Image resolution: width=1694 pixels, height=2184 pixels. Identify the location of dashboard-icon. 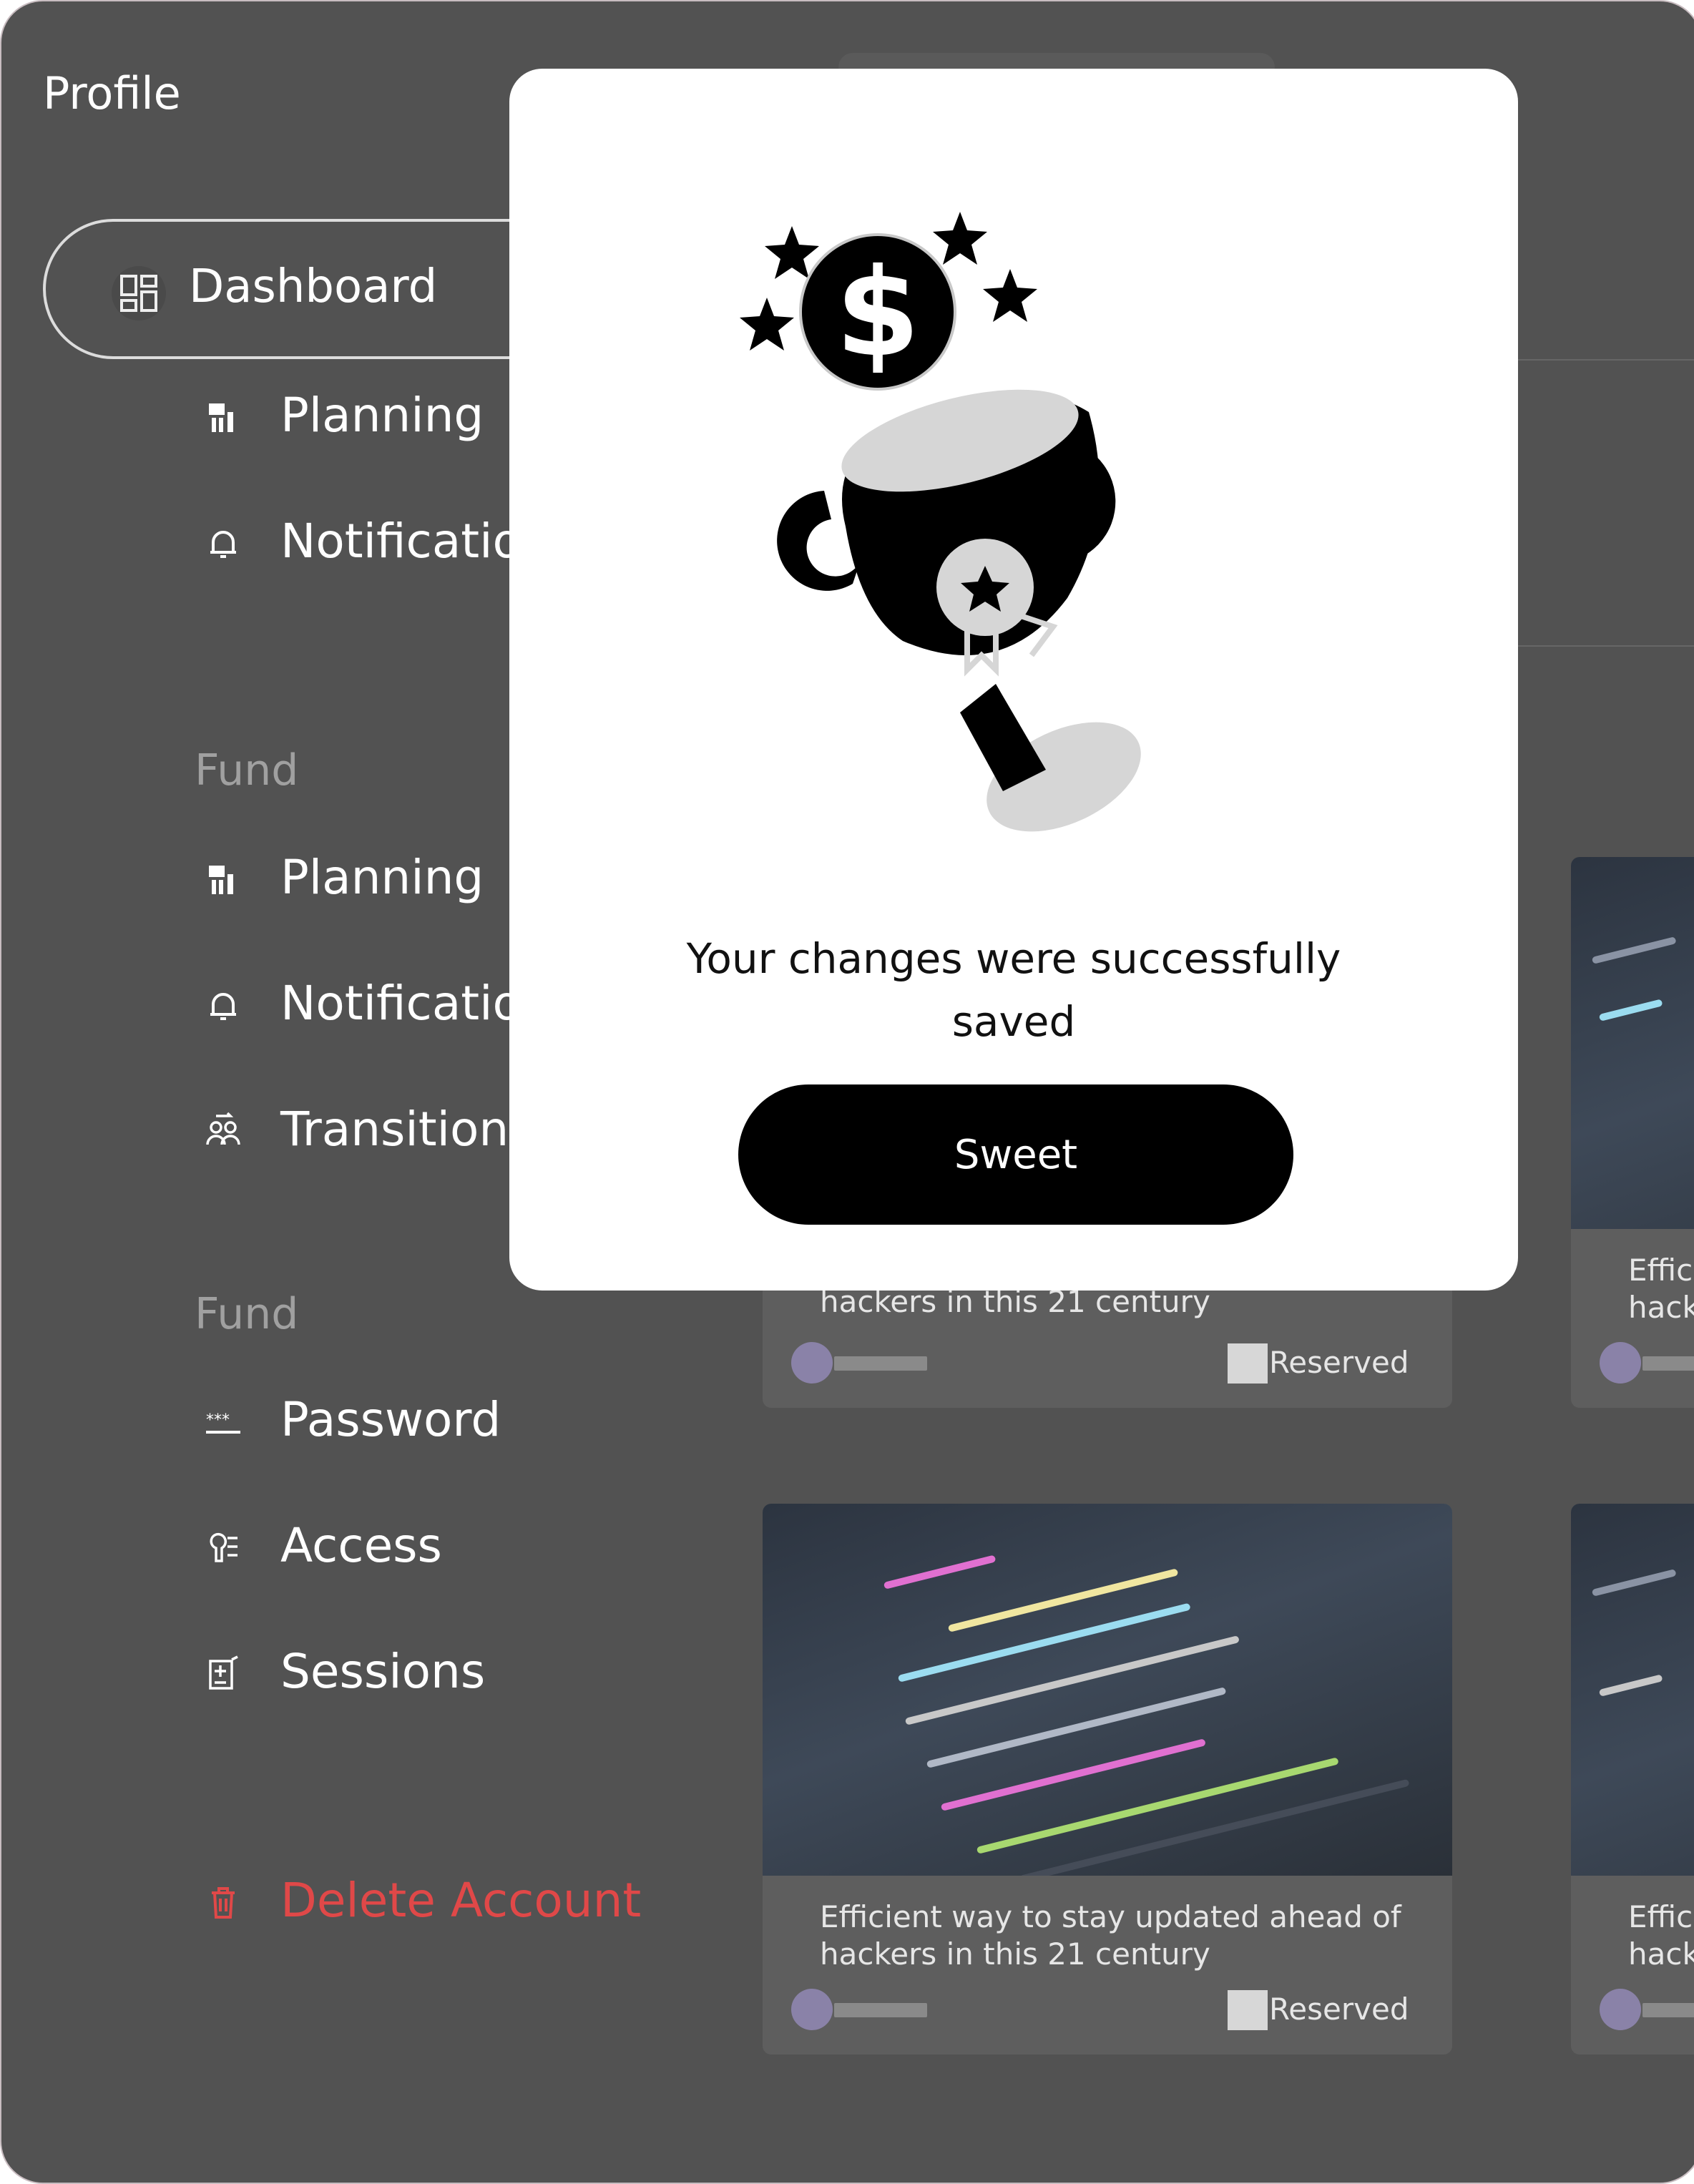
(139, 293).